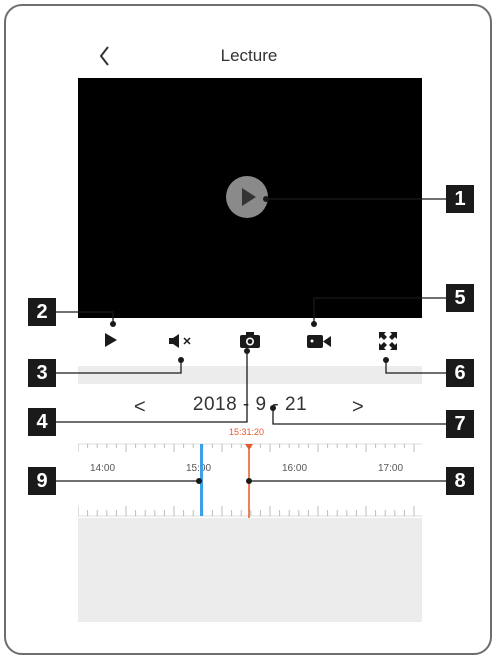 This screenshot has width=498, height=659. What do you see at coordinates (460, 424) in the screenshot?
I see `callout-7: 7` at bounding box center [460, 424].